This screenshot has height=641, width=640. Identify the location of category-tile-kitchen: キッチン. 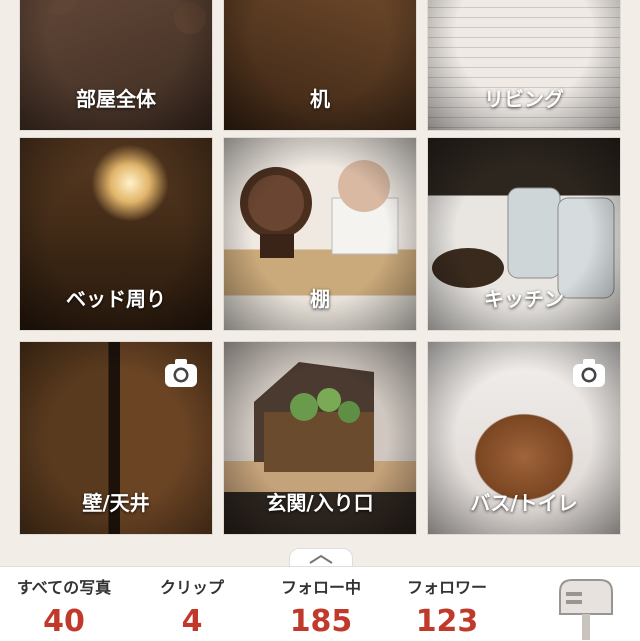
(524, 234).